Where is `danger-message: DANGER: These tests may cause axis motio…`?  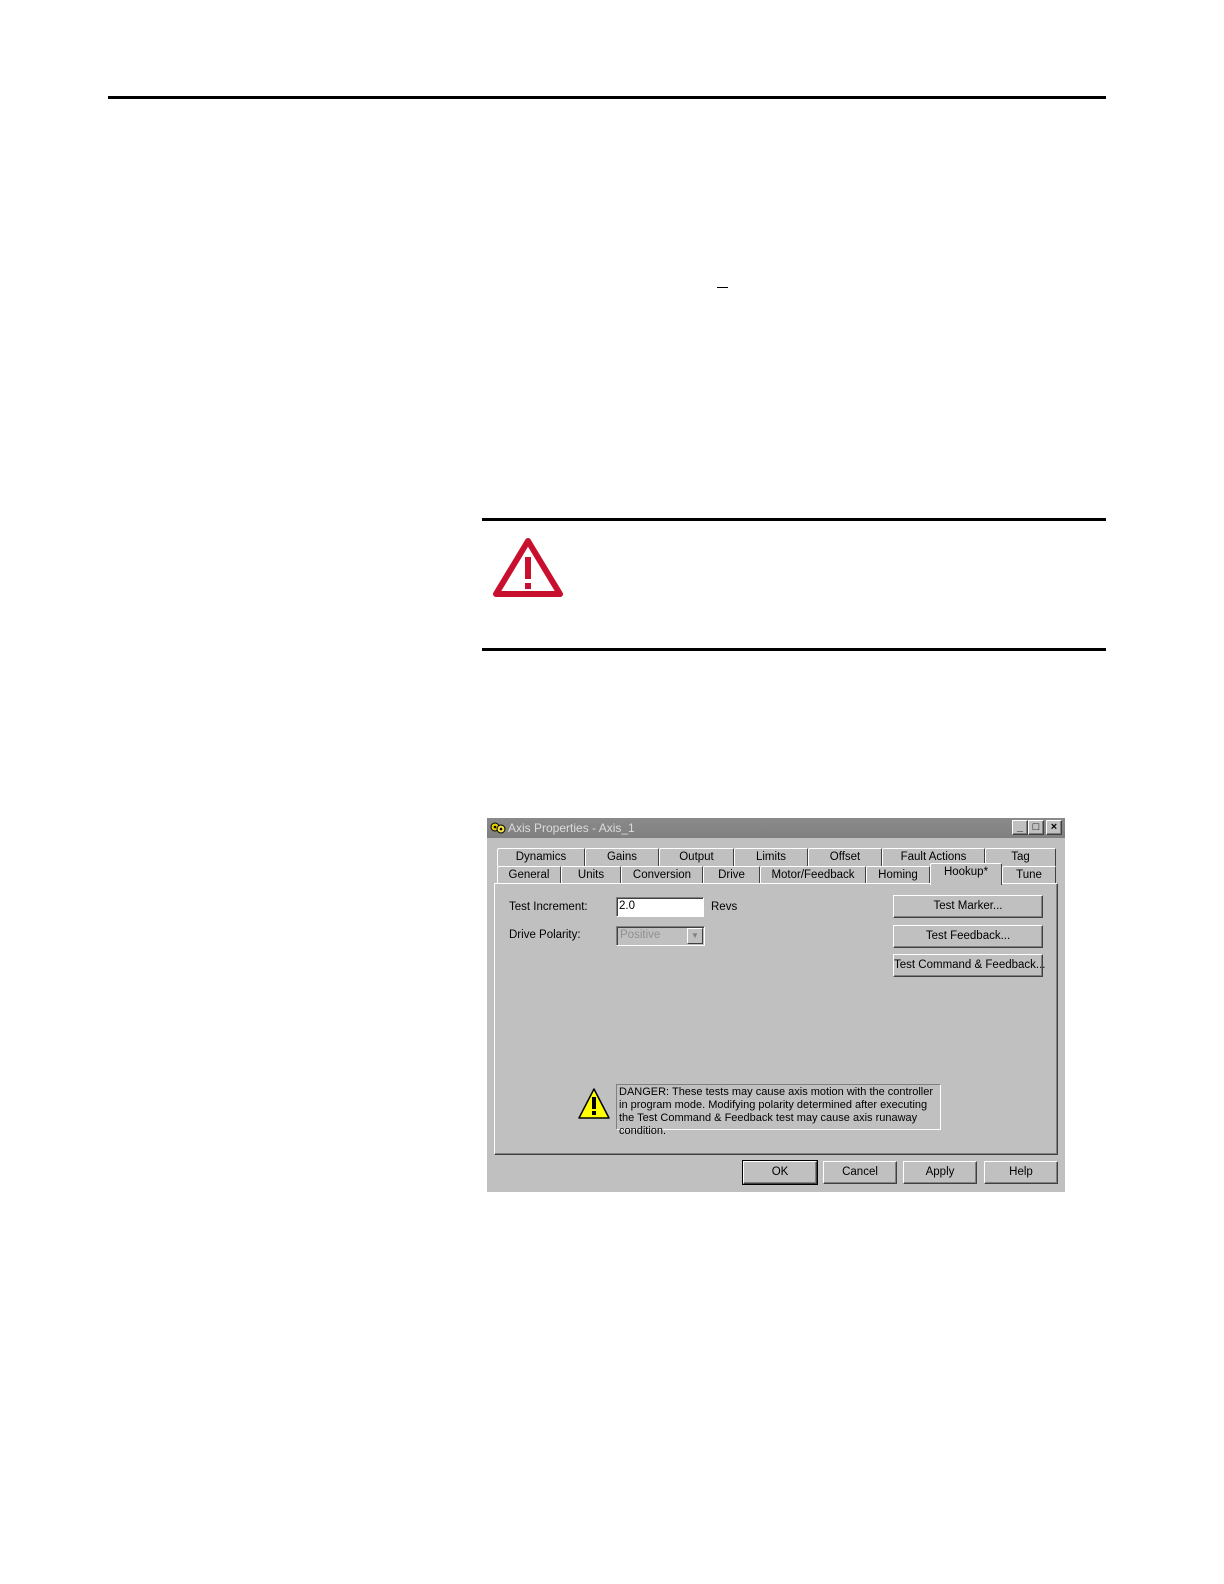
danger-message: DANGER: These tests may cause axis motio… is located at coordinates (778, 1110).